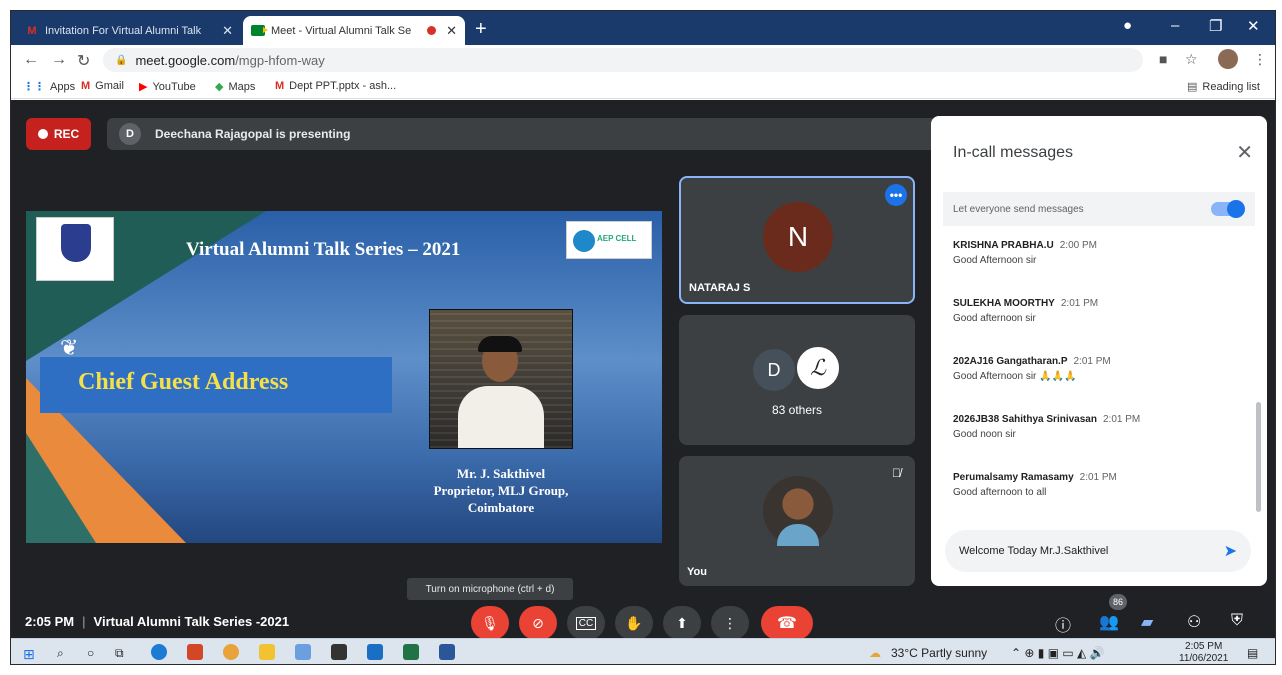  I want to click on avatar: N, so click(798, 237).